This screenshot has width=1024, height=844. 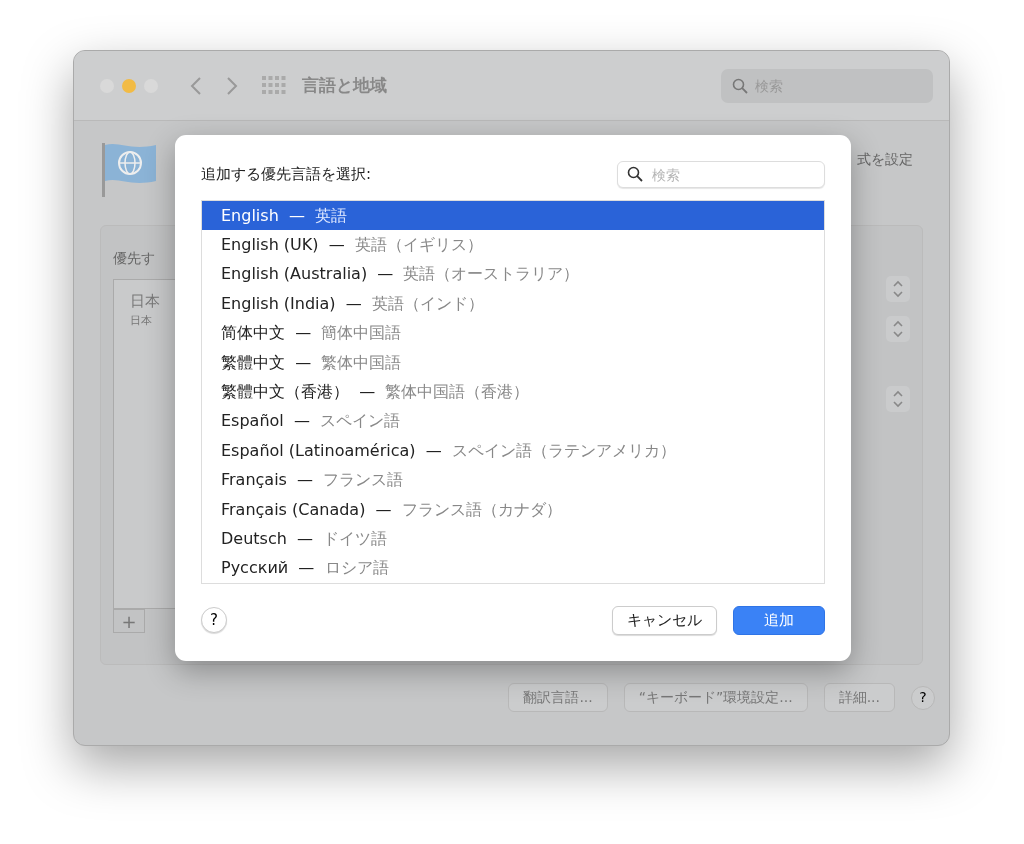 What do you see at coordinates (232, 85) in the screenshot?
I see `forward-icon` at bounding box center [232, 85].